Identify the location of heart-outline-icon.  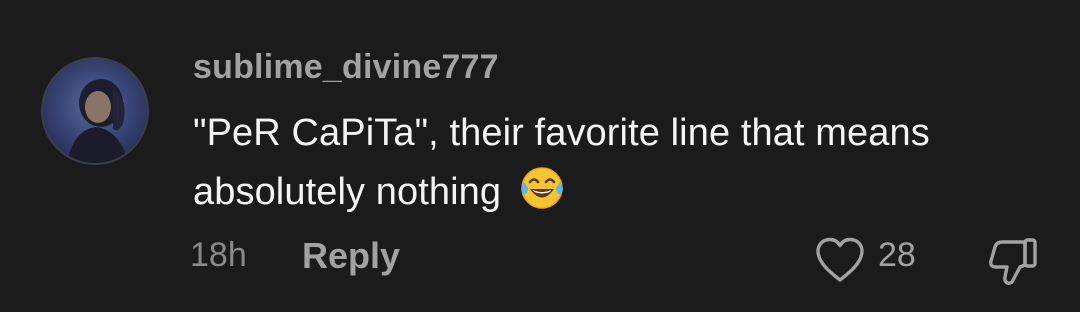
(840, 260).